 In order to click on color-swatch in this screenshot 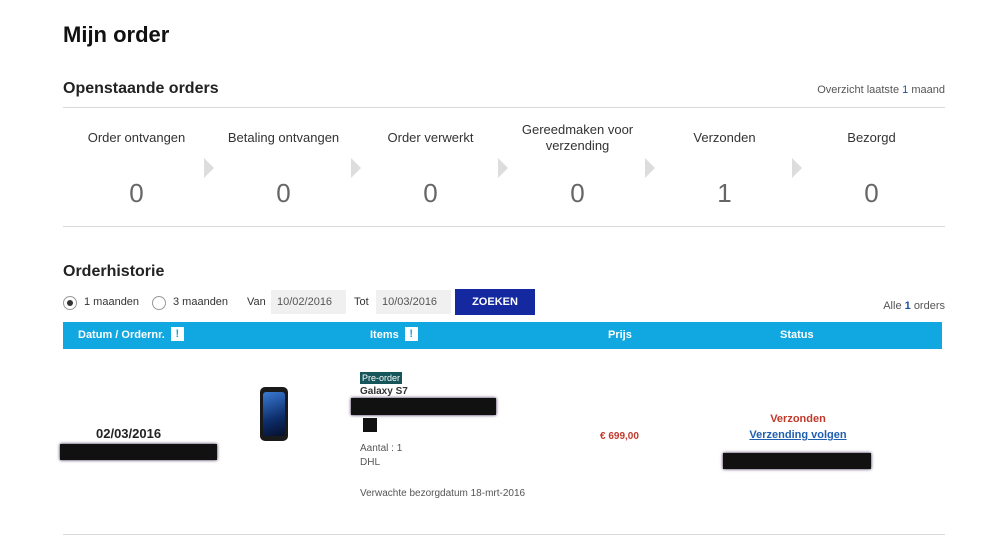, I will do `click(370, 425)`.